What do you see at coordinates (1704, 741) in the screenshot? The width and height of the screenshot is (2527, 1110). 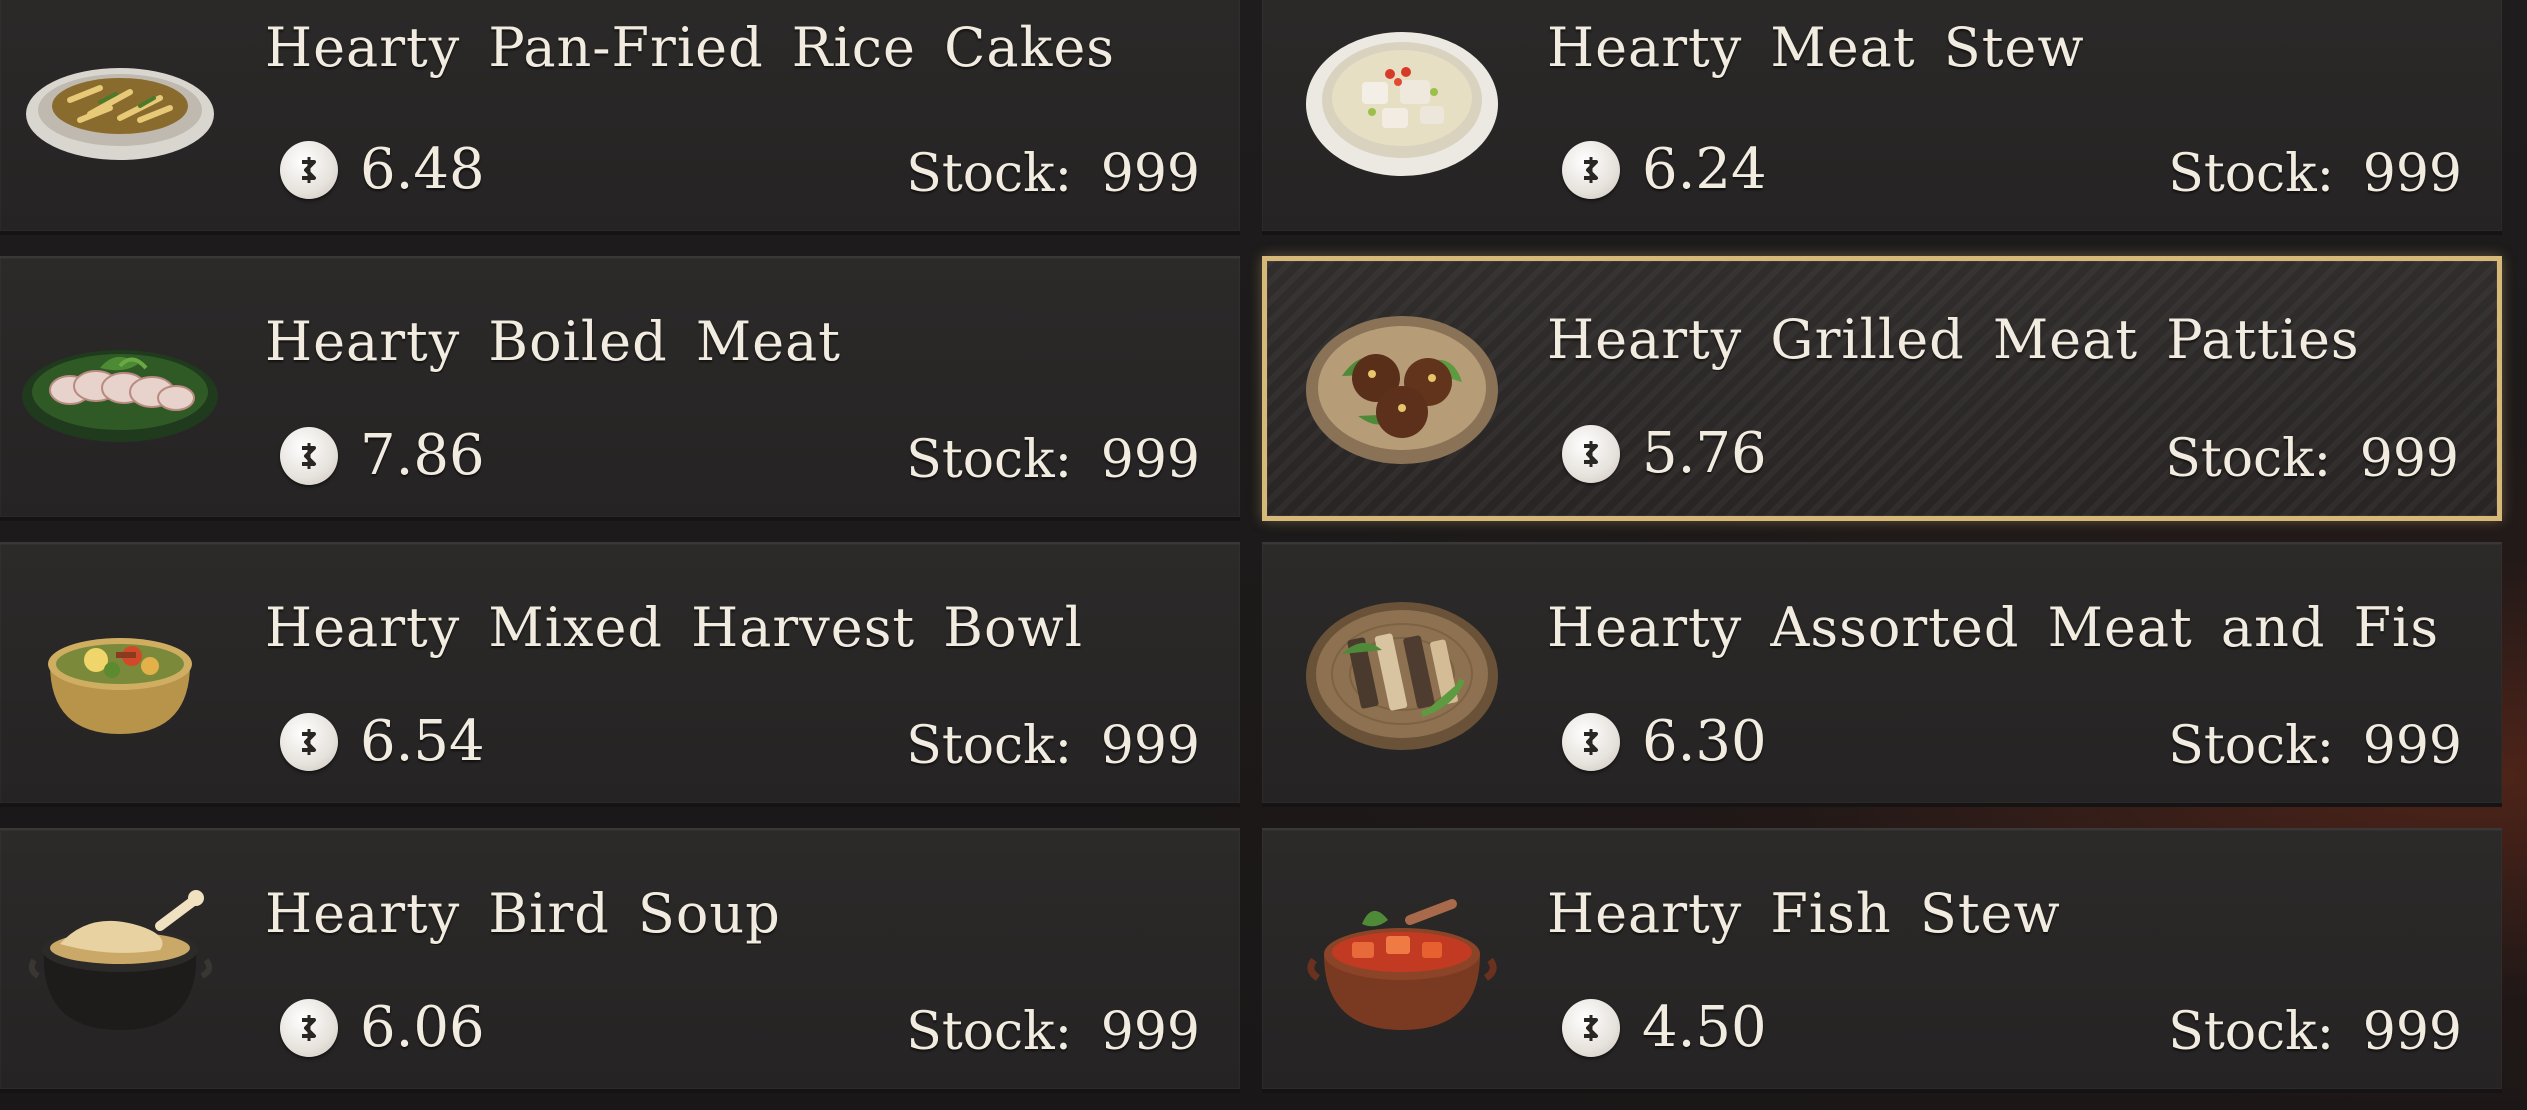 I see `item-price: 6.30` at bounding box center [1704, 741].